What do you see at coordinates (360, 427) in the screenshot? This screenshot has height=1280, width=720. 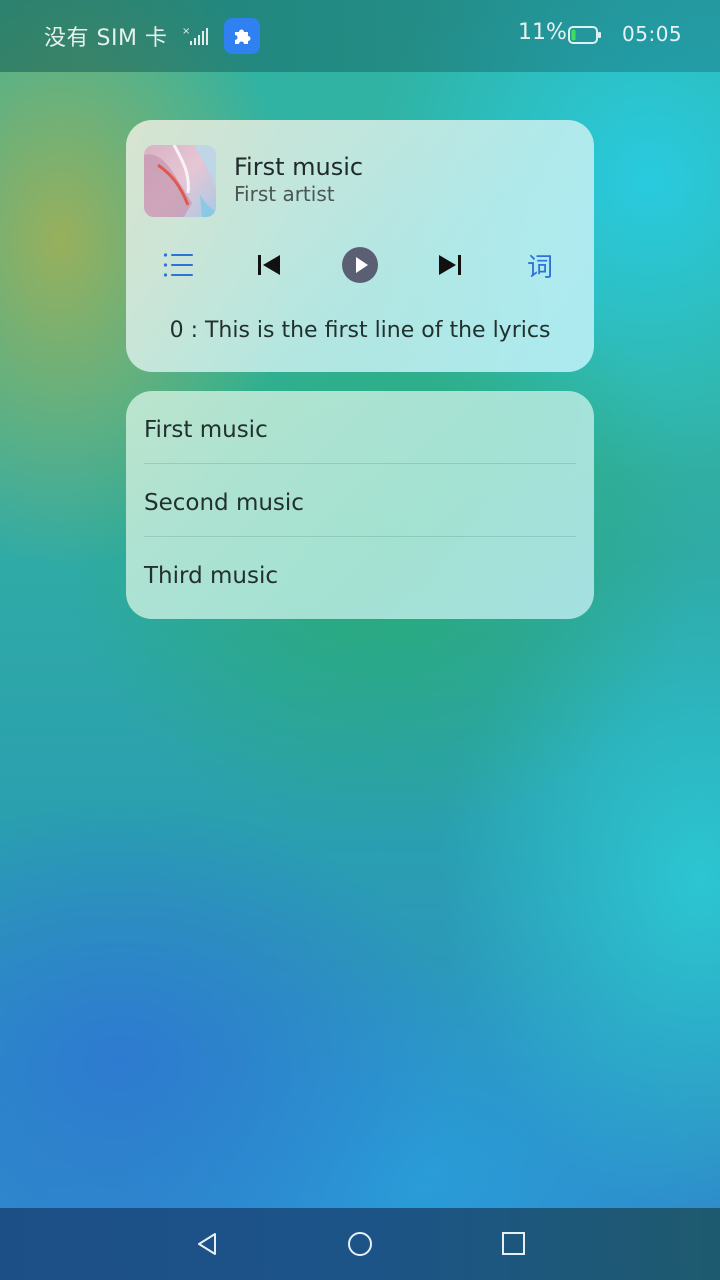 I see `playlist-item: First music` at bounding box center [360, 427].